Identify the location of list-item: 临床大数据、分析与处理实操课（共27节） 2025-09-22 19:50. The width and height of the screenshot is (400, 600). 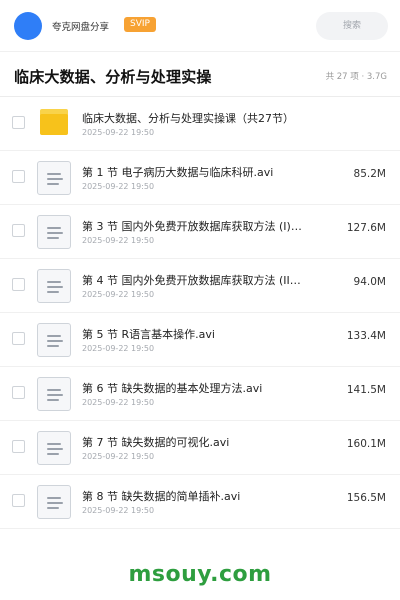
(200, 124).